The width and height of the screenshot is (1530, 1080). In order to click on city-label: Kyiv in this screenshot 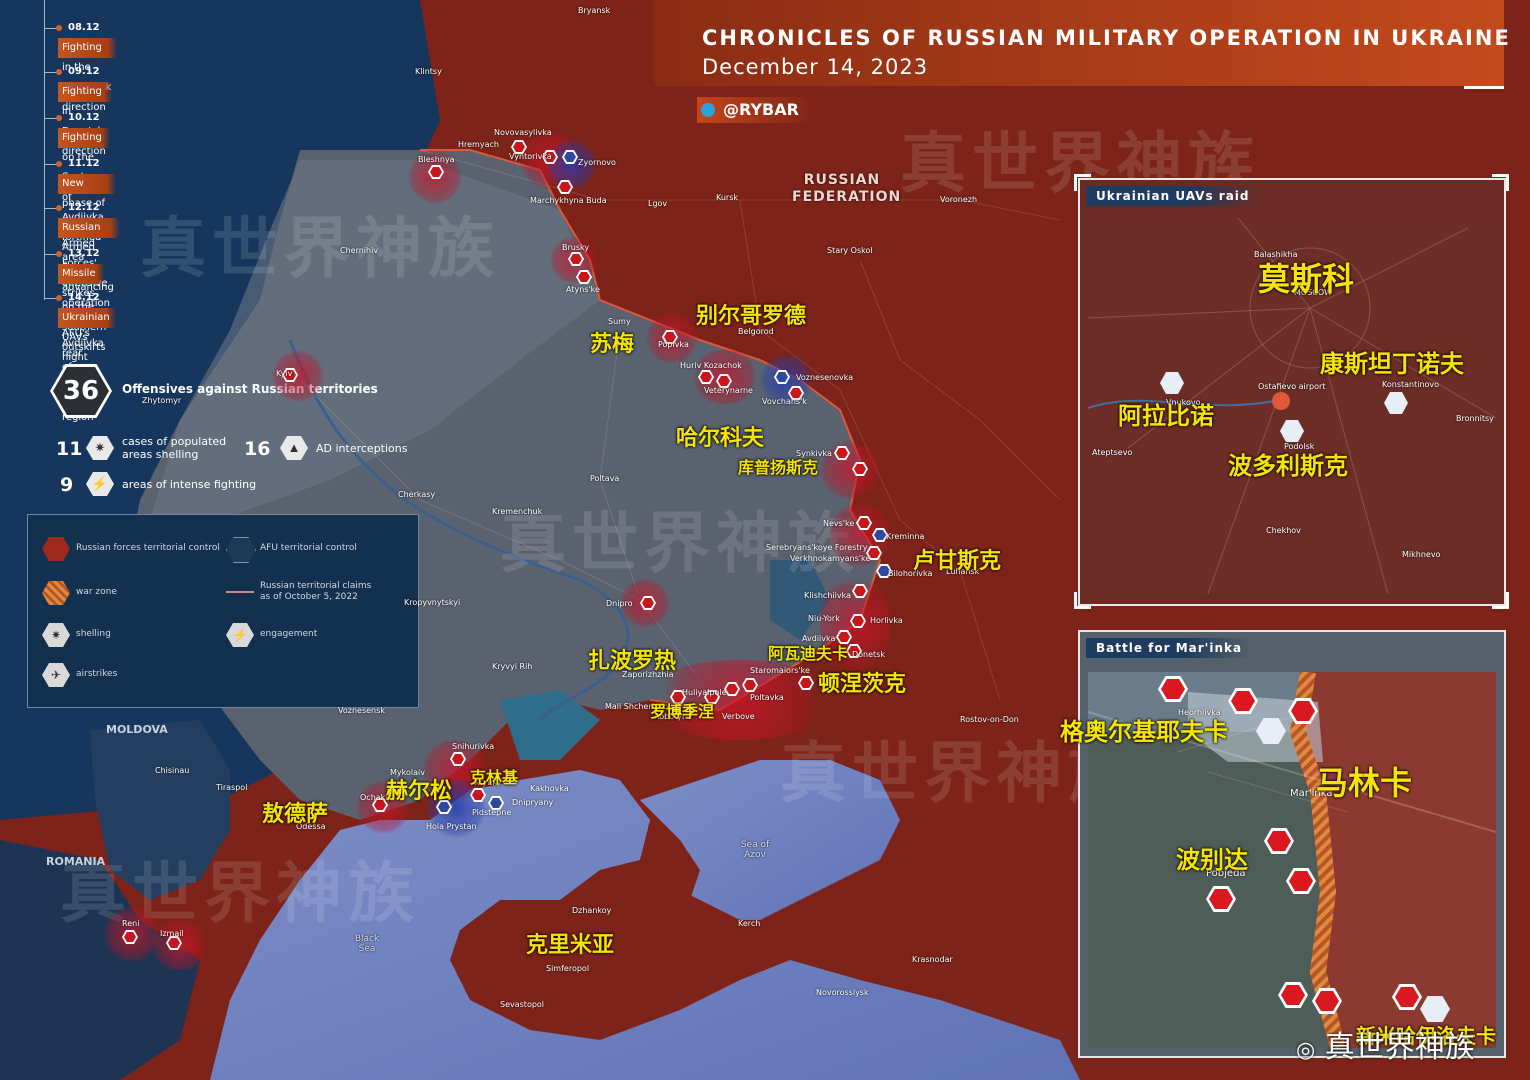, I will do `click(284, 373)`.